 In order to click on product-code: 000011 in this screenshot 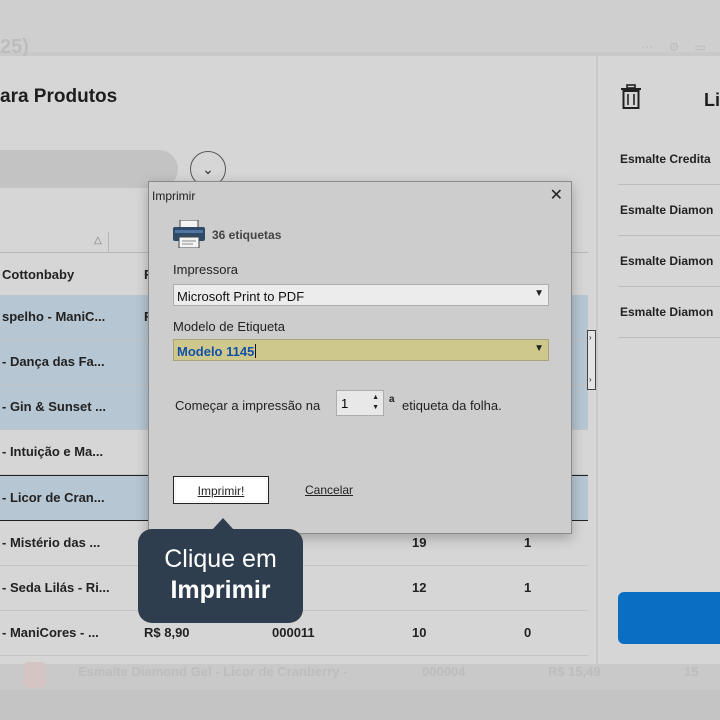, I will do `click(293, 632)`.